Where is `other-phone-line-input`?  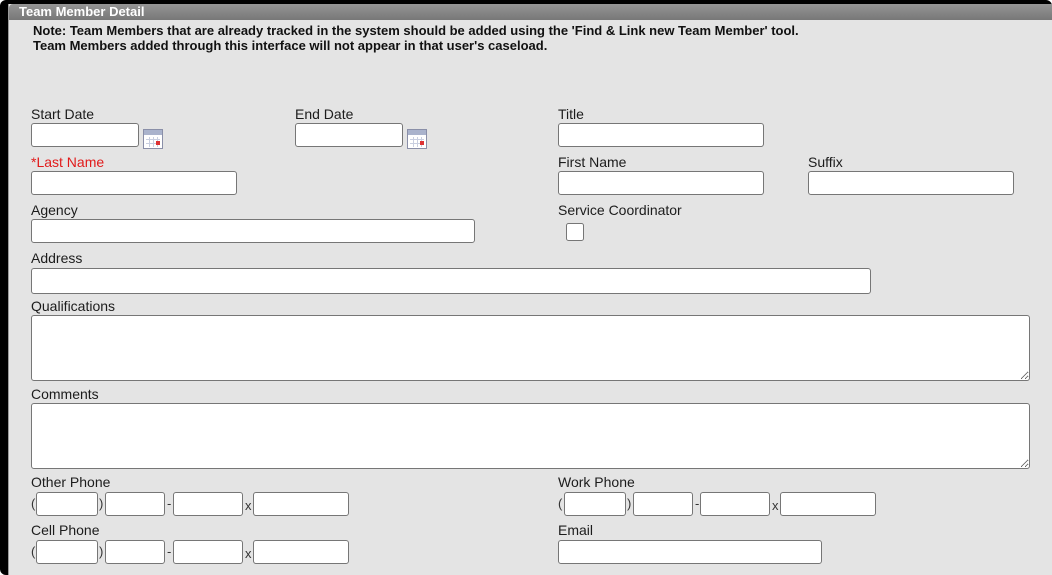
other-phone-line-input is located at coordinates (208, 504).